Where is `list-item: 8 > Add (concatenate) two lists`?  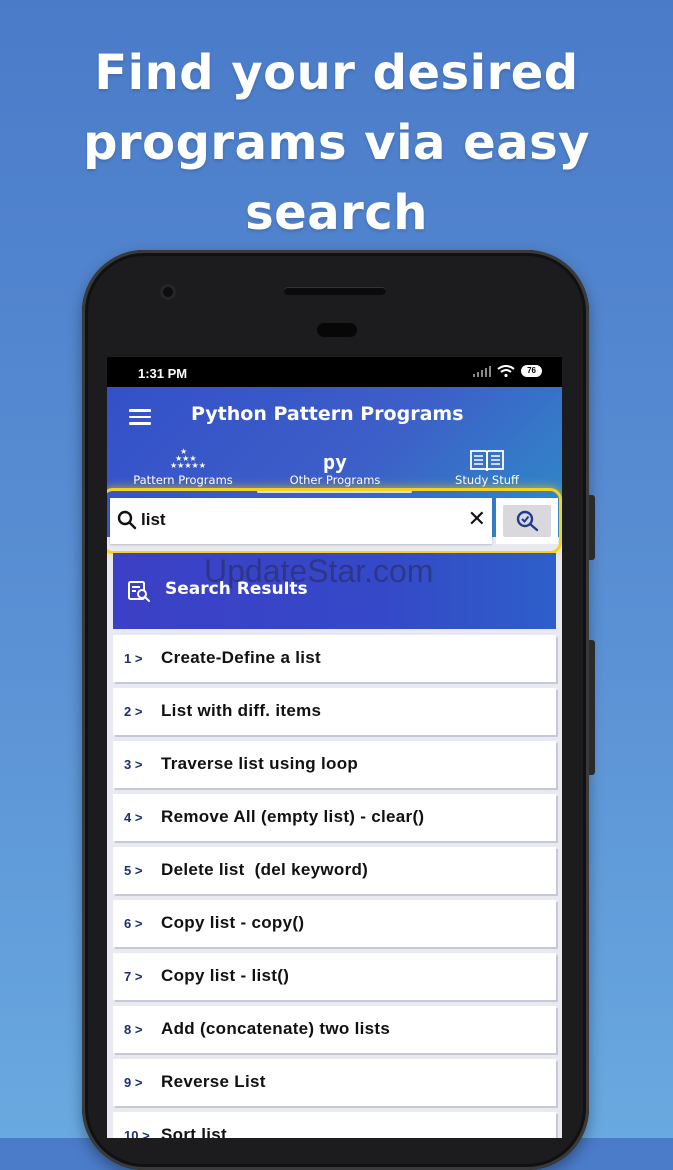
list-item: 8 > Add (concatenate) two lists is located at coordinates (334, 1029).